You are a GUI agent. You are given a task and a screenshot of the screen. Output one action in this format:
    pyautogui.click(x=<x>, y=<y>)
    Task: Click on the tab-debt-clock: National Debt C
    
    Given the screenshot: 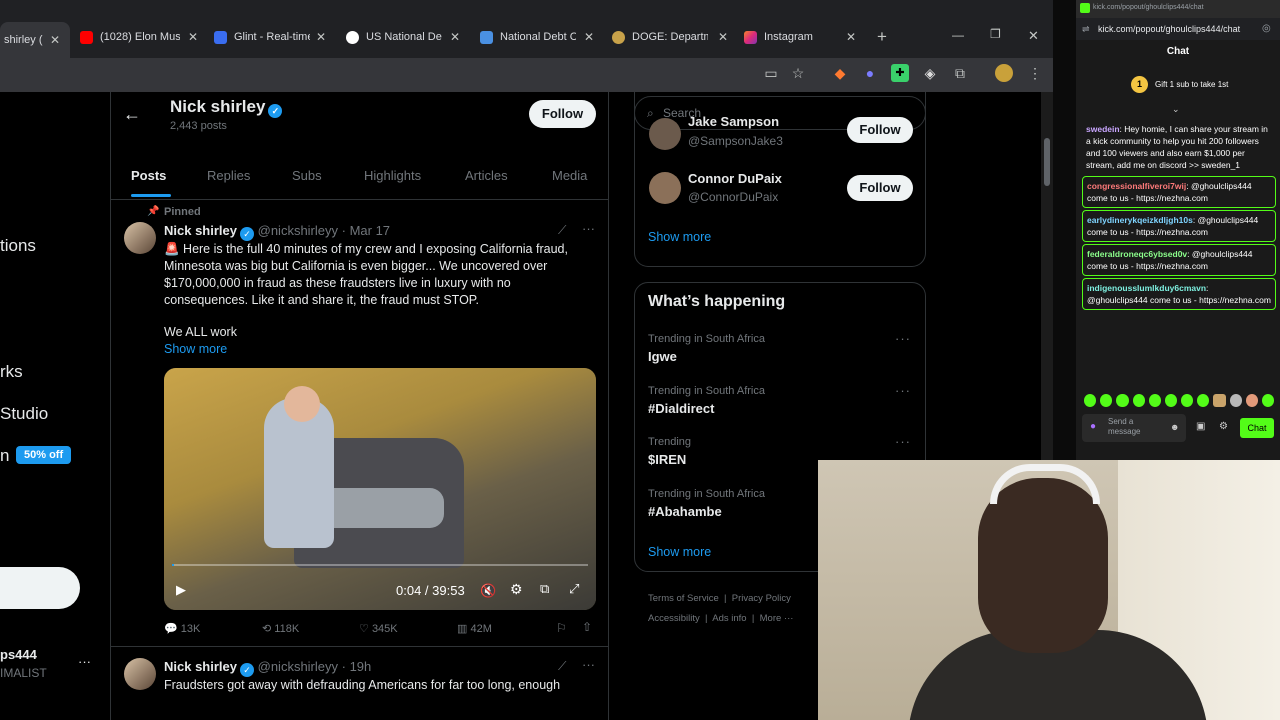 What is the action you would take?
    pyautogui.click(x=528, y=37)
    